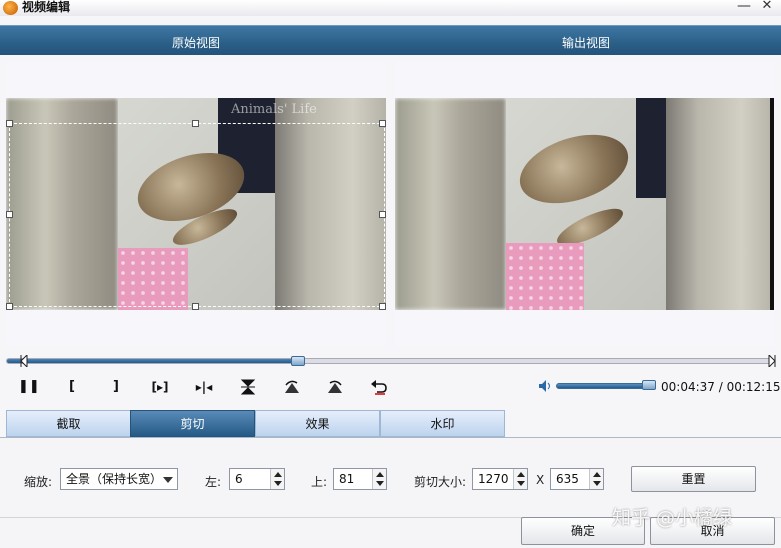 Image resolution: width=781 pixels, height=548 pixels. What do you see at coordinates (248, 387) in the screenshot?
I see `flip-vertical-icon` at bounding box center [248, 387].